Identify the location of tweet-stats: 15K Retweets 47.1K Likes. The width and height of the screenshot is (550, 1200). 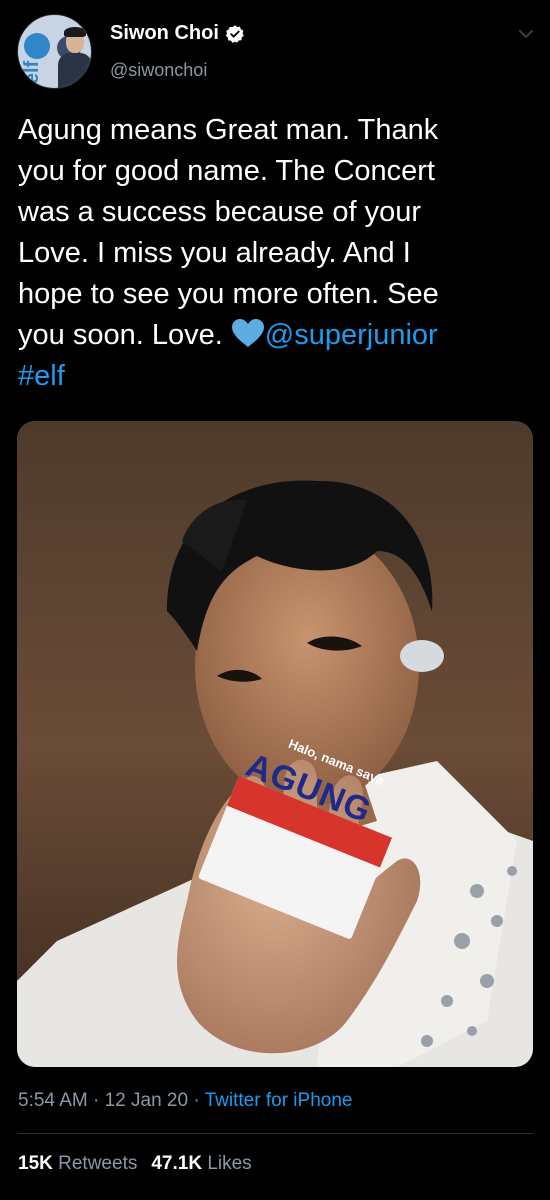
(135, 1164).